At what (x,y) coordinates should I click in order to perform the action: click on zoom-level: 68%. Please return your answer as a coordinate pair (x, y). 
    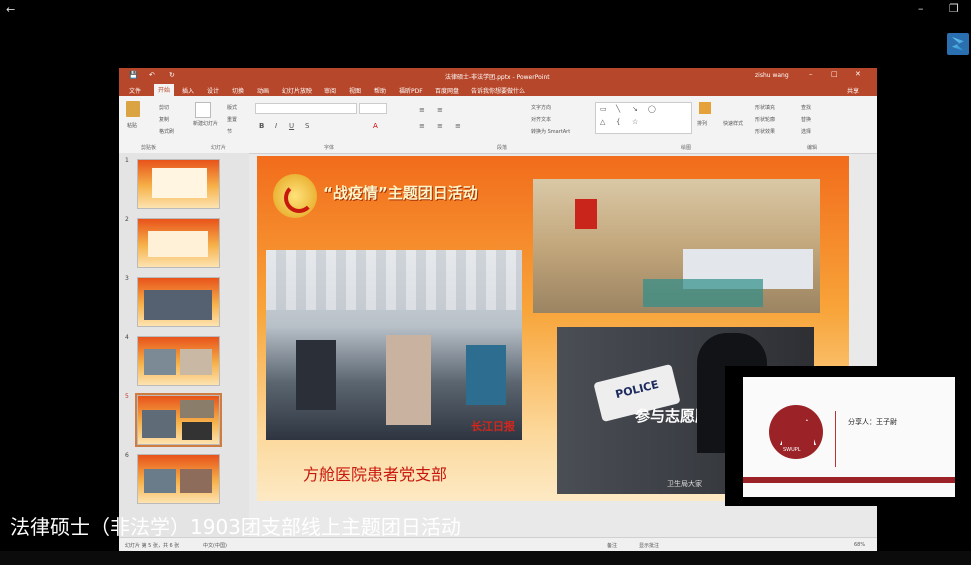
    Looking at the image, I should click on (859, 545).